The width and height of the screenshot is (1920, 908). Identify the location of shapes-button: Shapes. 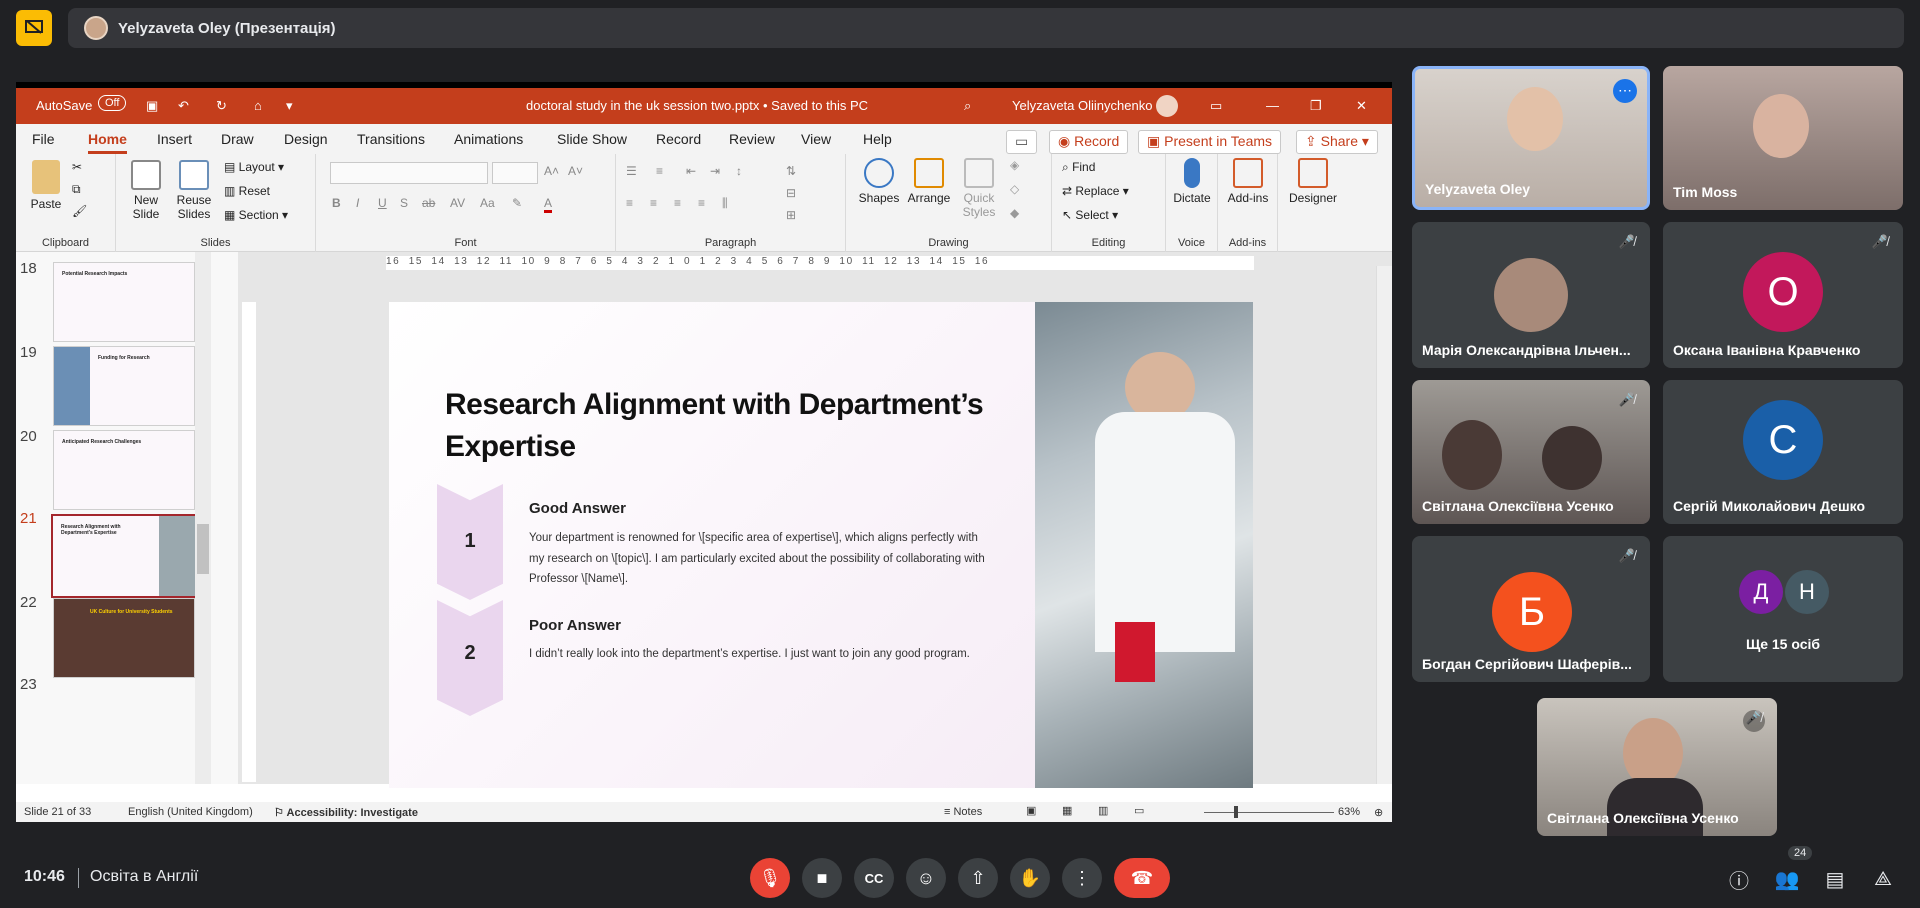
(879, 181).